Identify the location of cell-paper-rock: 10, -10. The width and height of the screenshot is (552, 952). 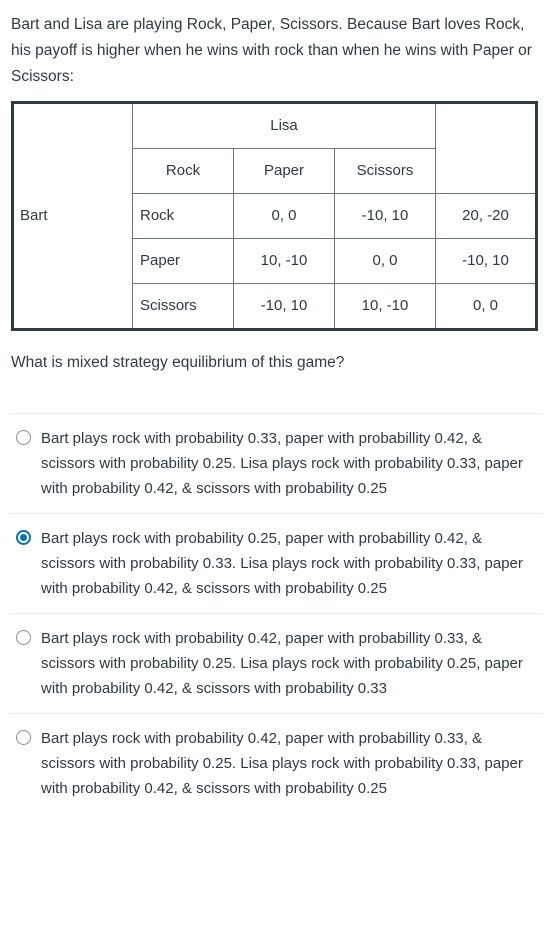
(284, 261).